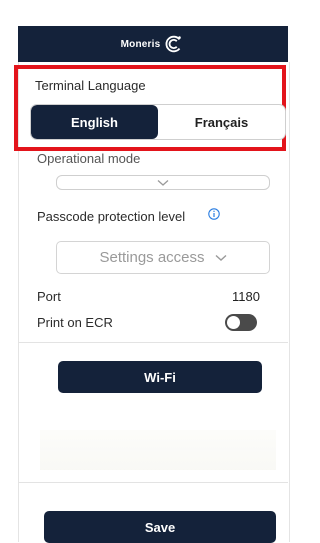 This screenshot has height=543, width=320. I want to click on language-option-french: Français, so click(221, 122).